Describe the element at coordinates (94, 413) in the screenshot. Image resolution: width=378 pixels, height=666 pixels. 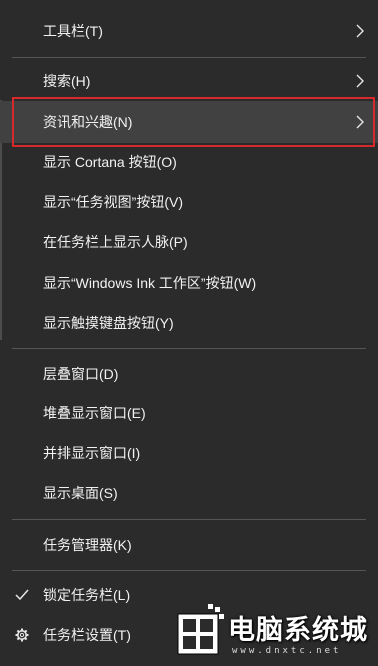
I see `menu-item-label: 堆叠显示窗口(E)` at that location.